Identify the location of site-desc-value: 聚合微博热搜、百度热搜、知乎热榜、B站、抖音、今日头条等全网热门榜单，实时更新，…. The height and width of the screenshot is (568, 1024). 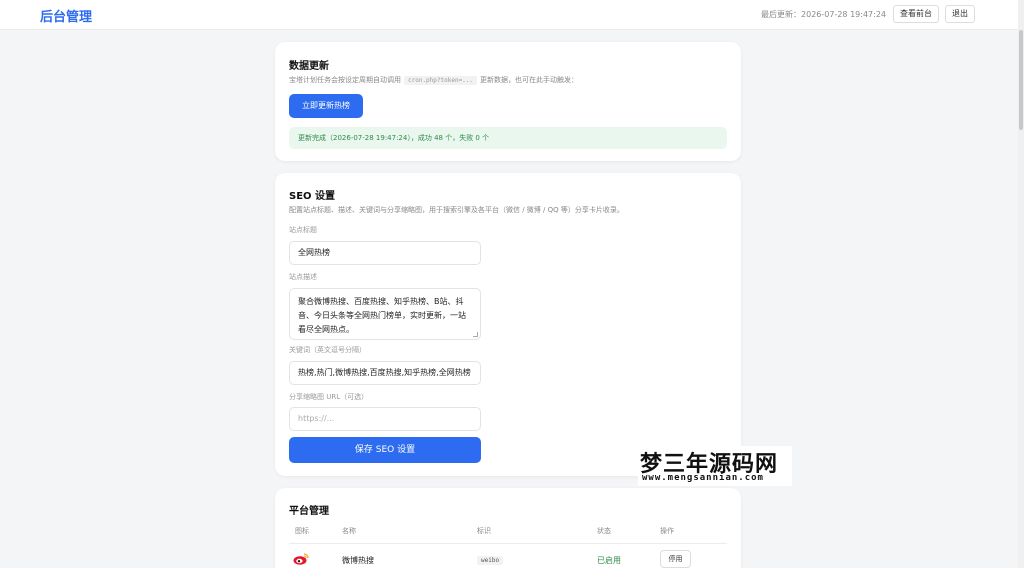
(382, 315).